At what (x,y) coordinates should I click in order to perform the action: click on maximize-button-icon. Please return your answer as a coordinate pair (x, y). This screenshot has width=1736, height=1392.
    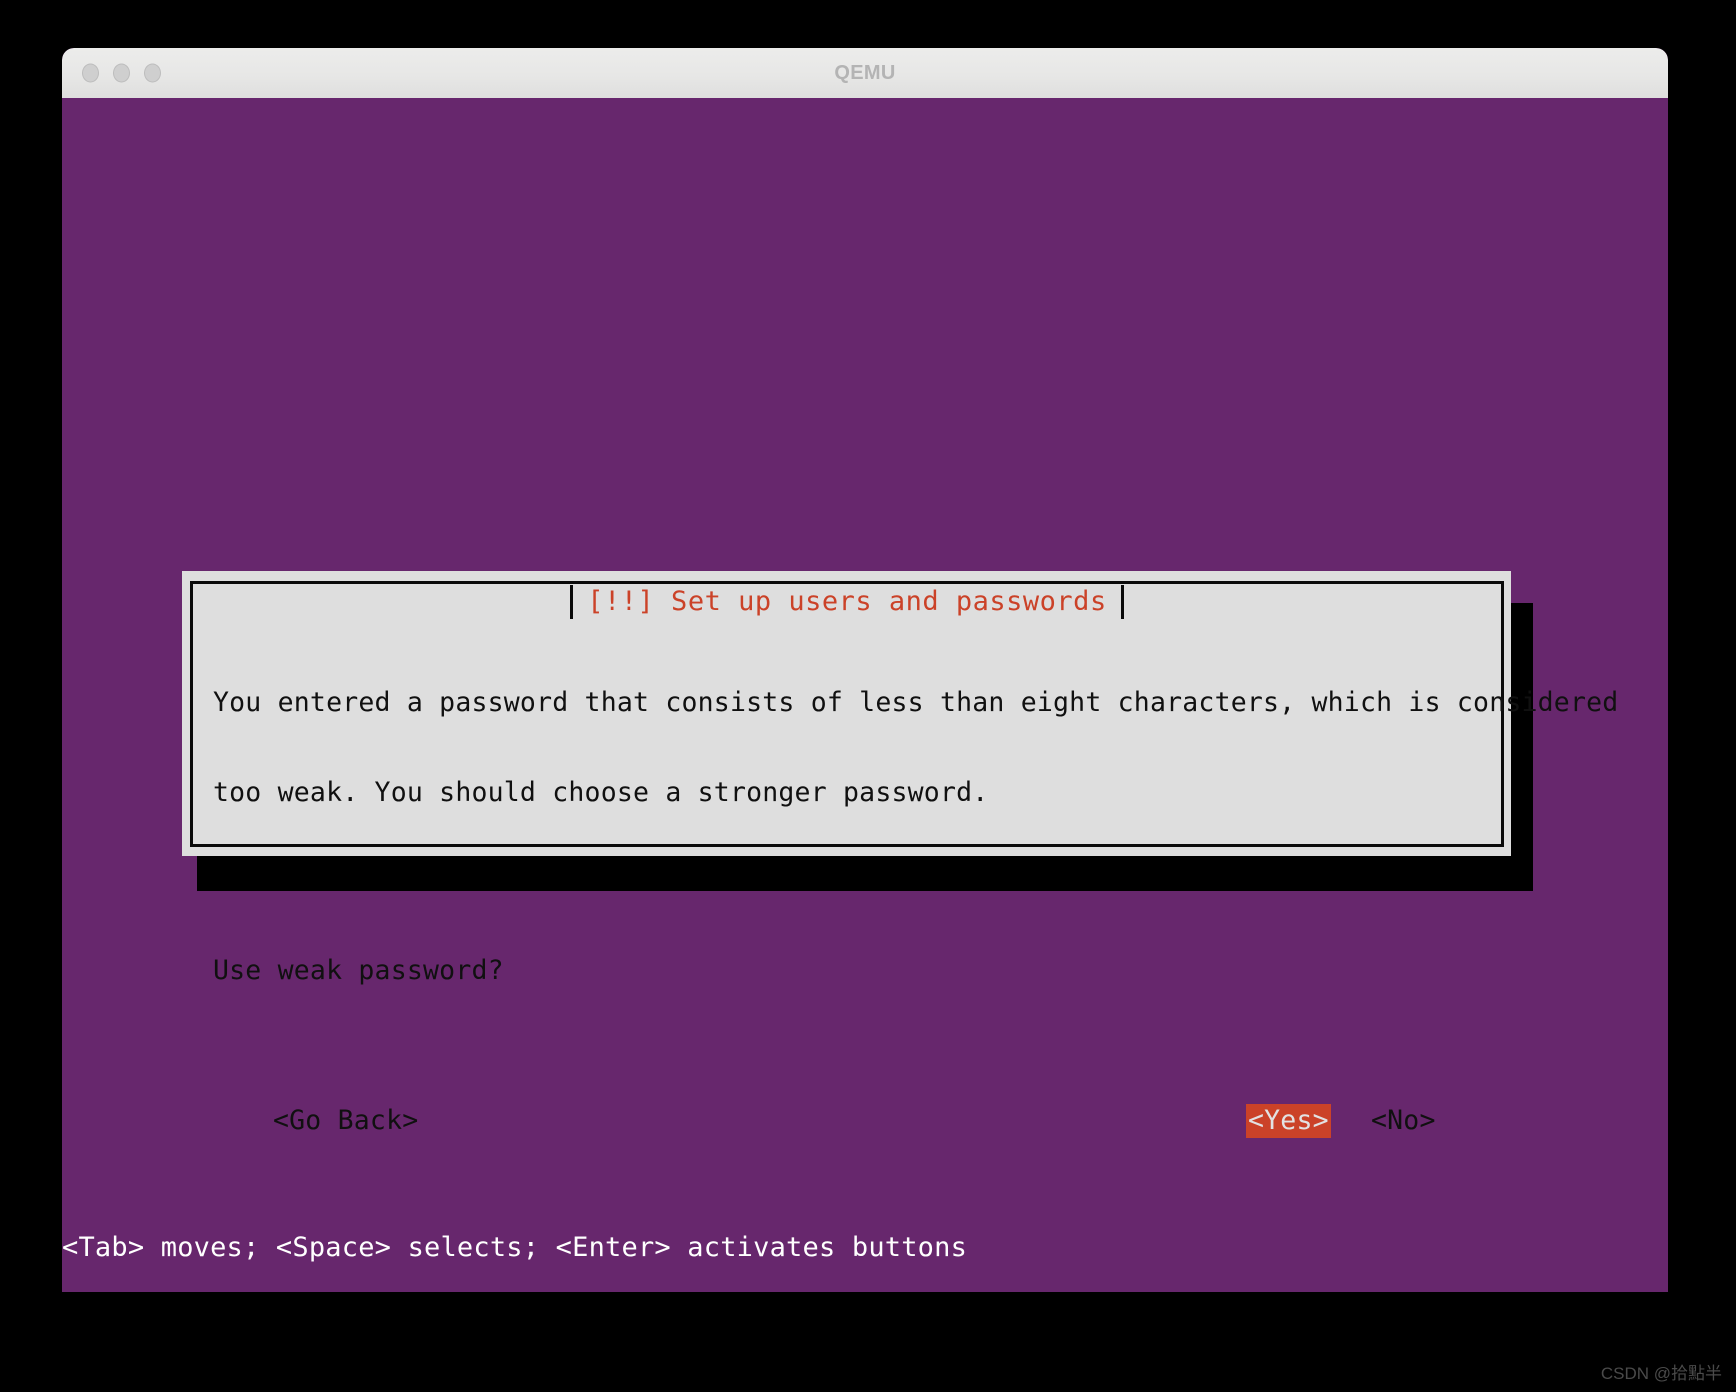
    Looking at the image, I should click on (152, 73).